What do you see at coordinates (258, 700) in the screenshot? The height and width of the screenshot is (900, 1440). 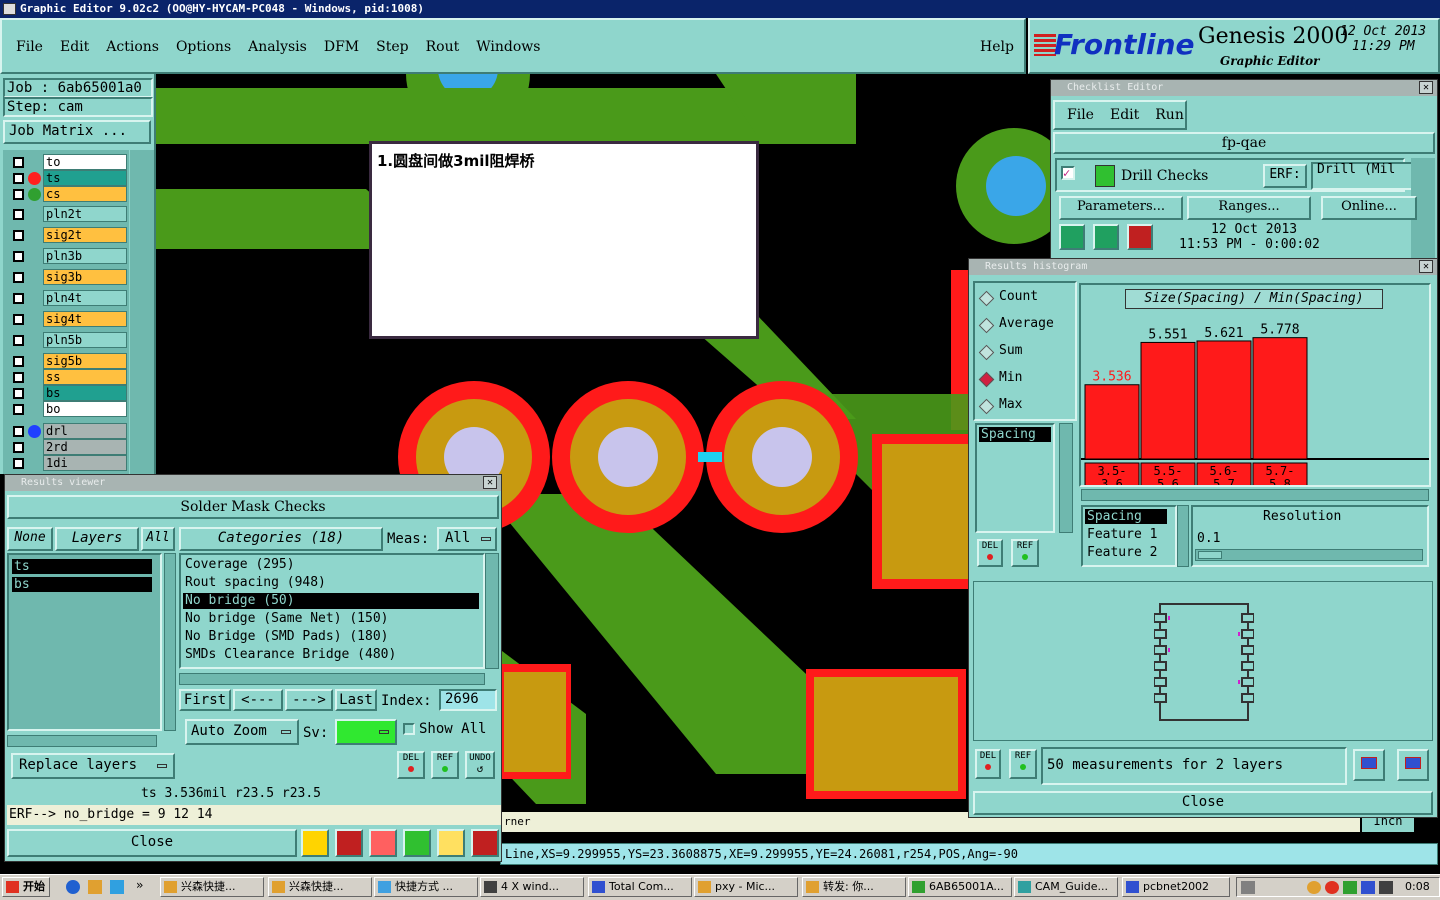 I see `previous-button: <---` at bounding box center [258, 700].